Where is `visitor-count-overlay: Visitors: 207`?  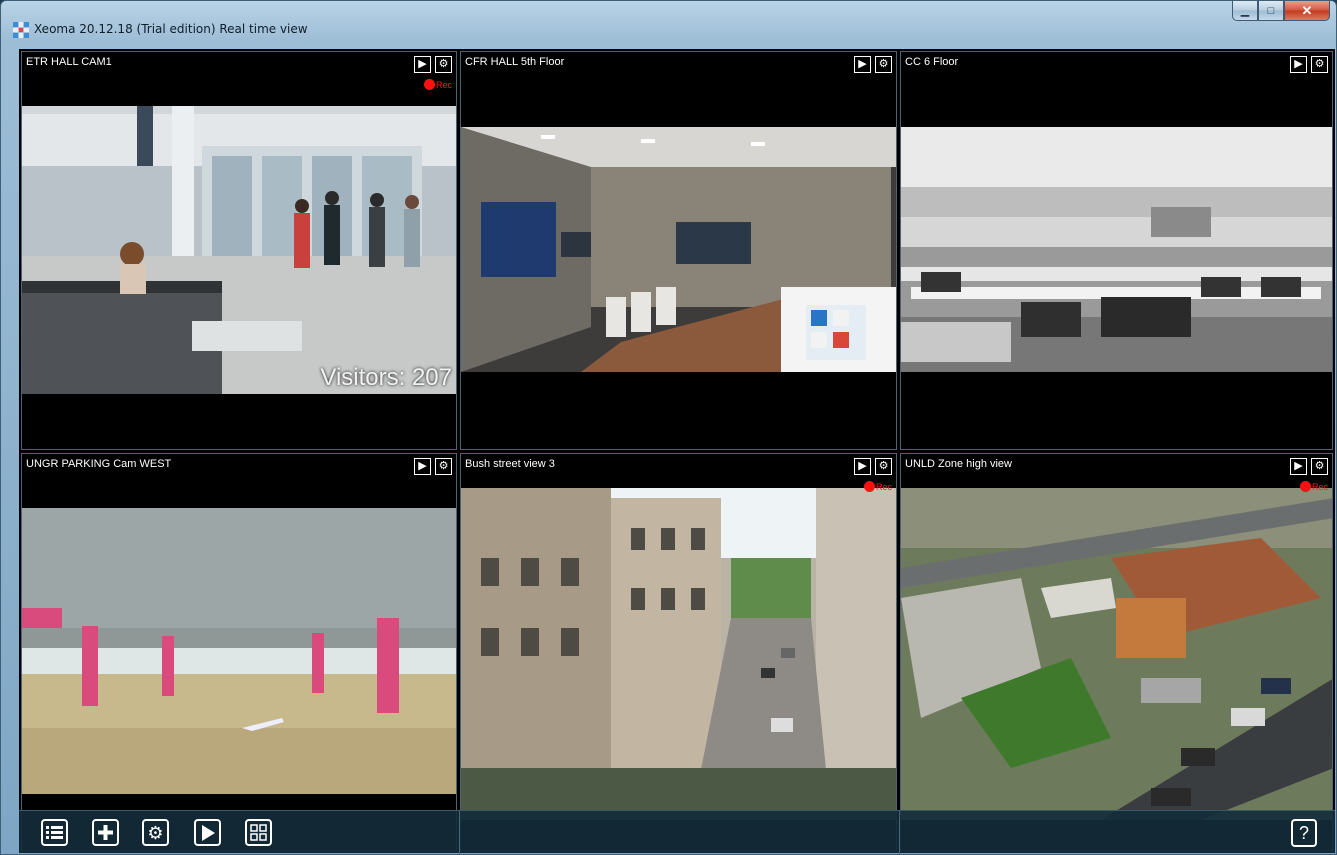 visitor-count-overlay: Visitors: 207 is located at coordinates (386, 377).